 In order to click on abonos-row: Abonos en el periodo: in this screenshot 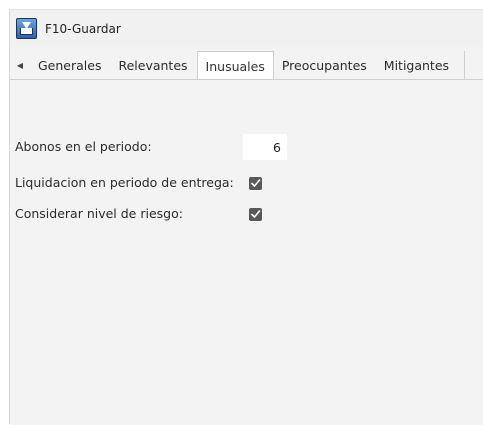, I will do `click(83, 146)`.